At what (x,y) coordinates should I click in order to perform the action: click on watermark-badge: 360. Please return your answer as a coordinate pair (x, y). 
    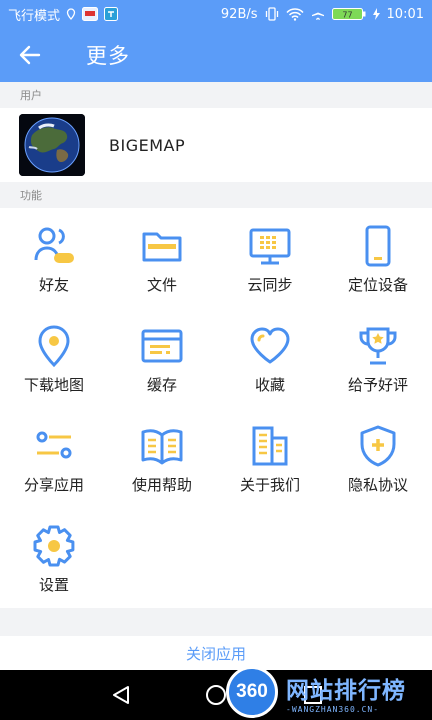
    Looking at the image, I should click on (252, 692).